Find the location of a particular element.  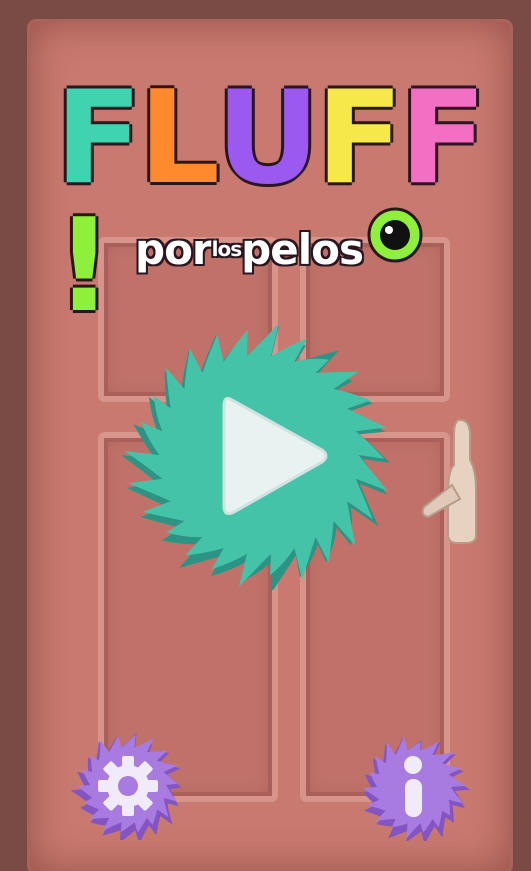

logo-letter-f2: F is located at coordinates (359, 138).